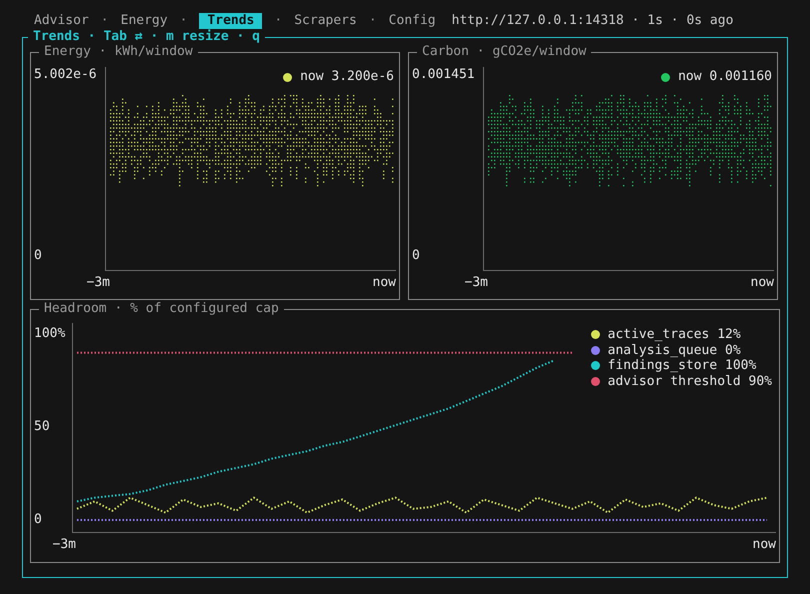  Describe the element at coordinates (118, 52) in the screenshot. I see `panel-title: Energy · kWh/window` at that location.